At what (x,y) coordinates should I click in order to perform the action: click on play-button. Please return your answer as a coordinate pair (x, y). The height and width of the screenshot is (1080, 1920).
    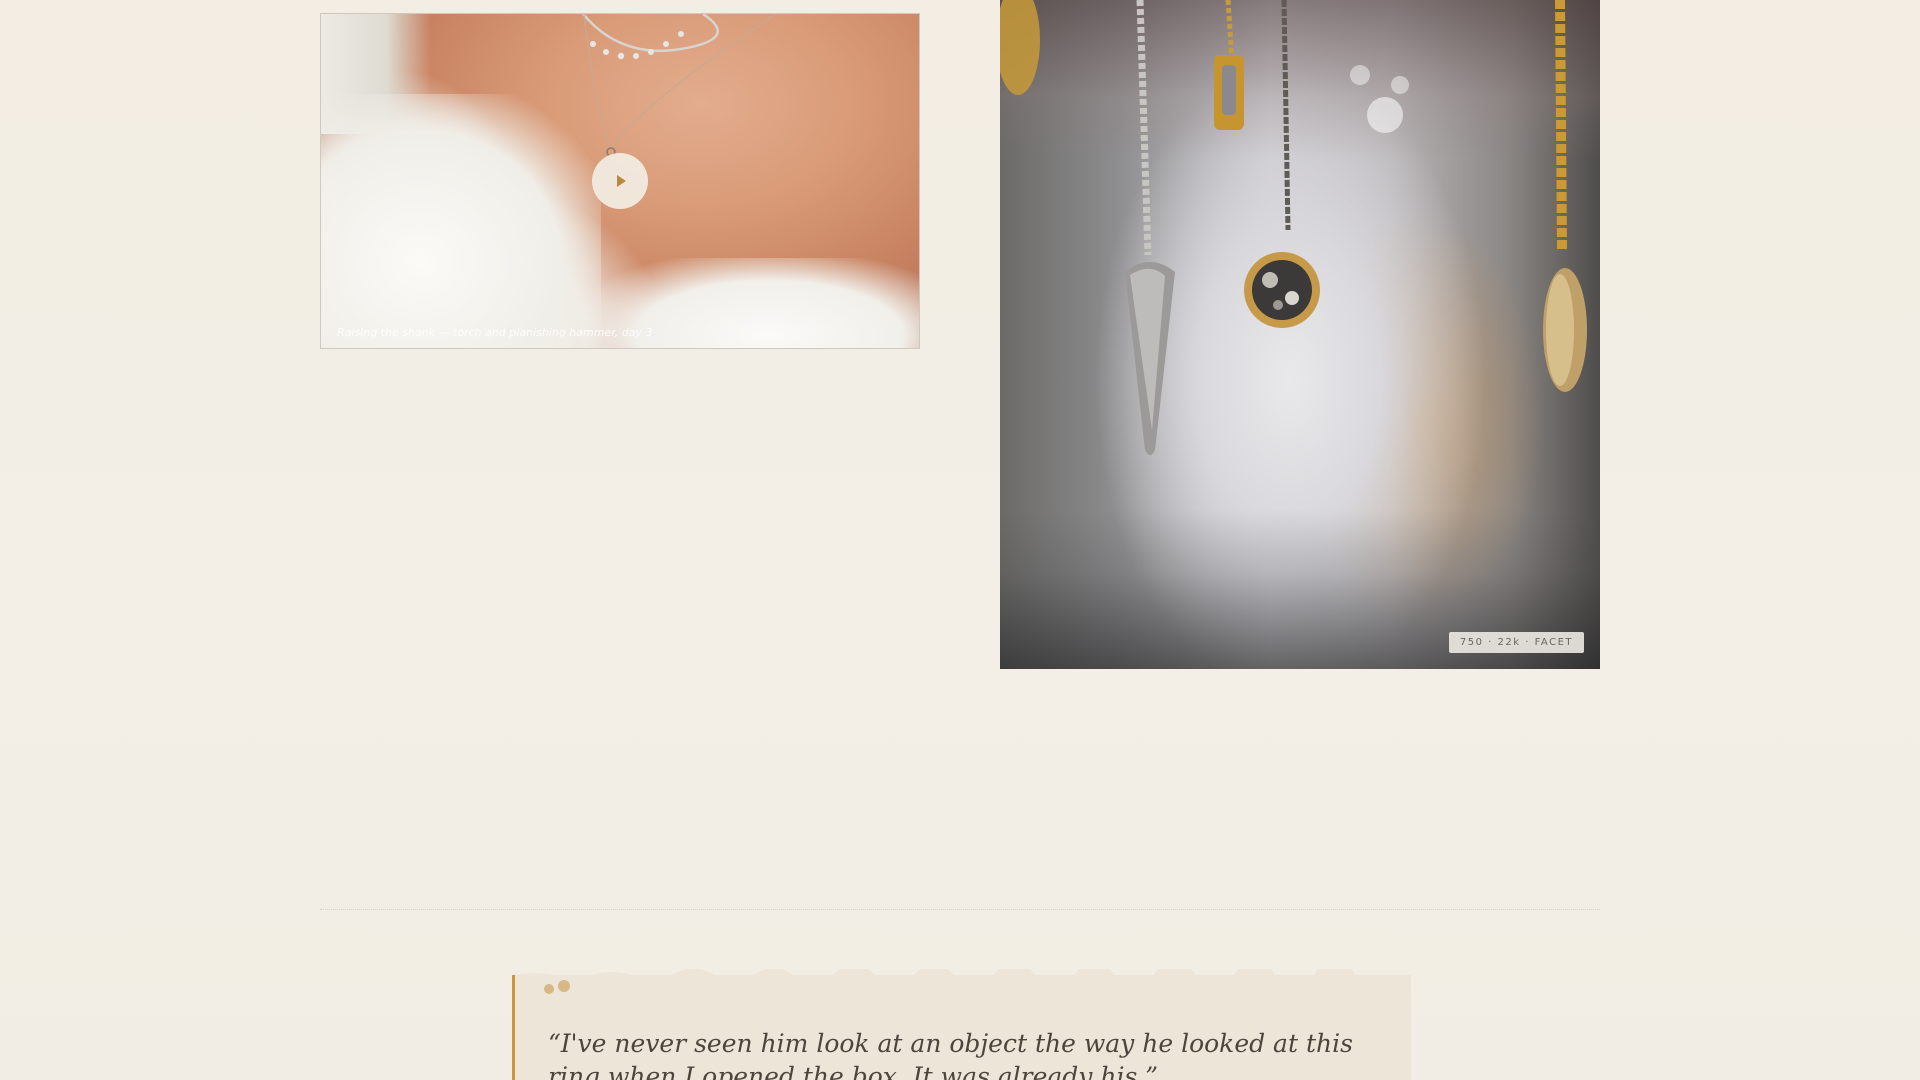
    Looking at the image, I should click on (620, 181).